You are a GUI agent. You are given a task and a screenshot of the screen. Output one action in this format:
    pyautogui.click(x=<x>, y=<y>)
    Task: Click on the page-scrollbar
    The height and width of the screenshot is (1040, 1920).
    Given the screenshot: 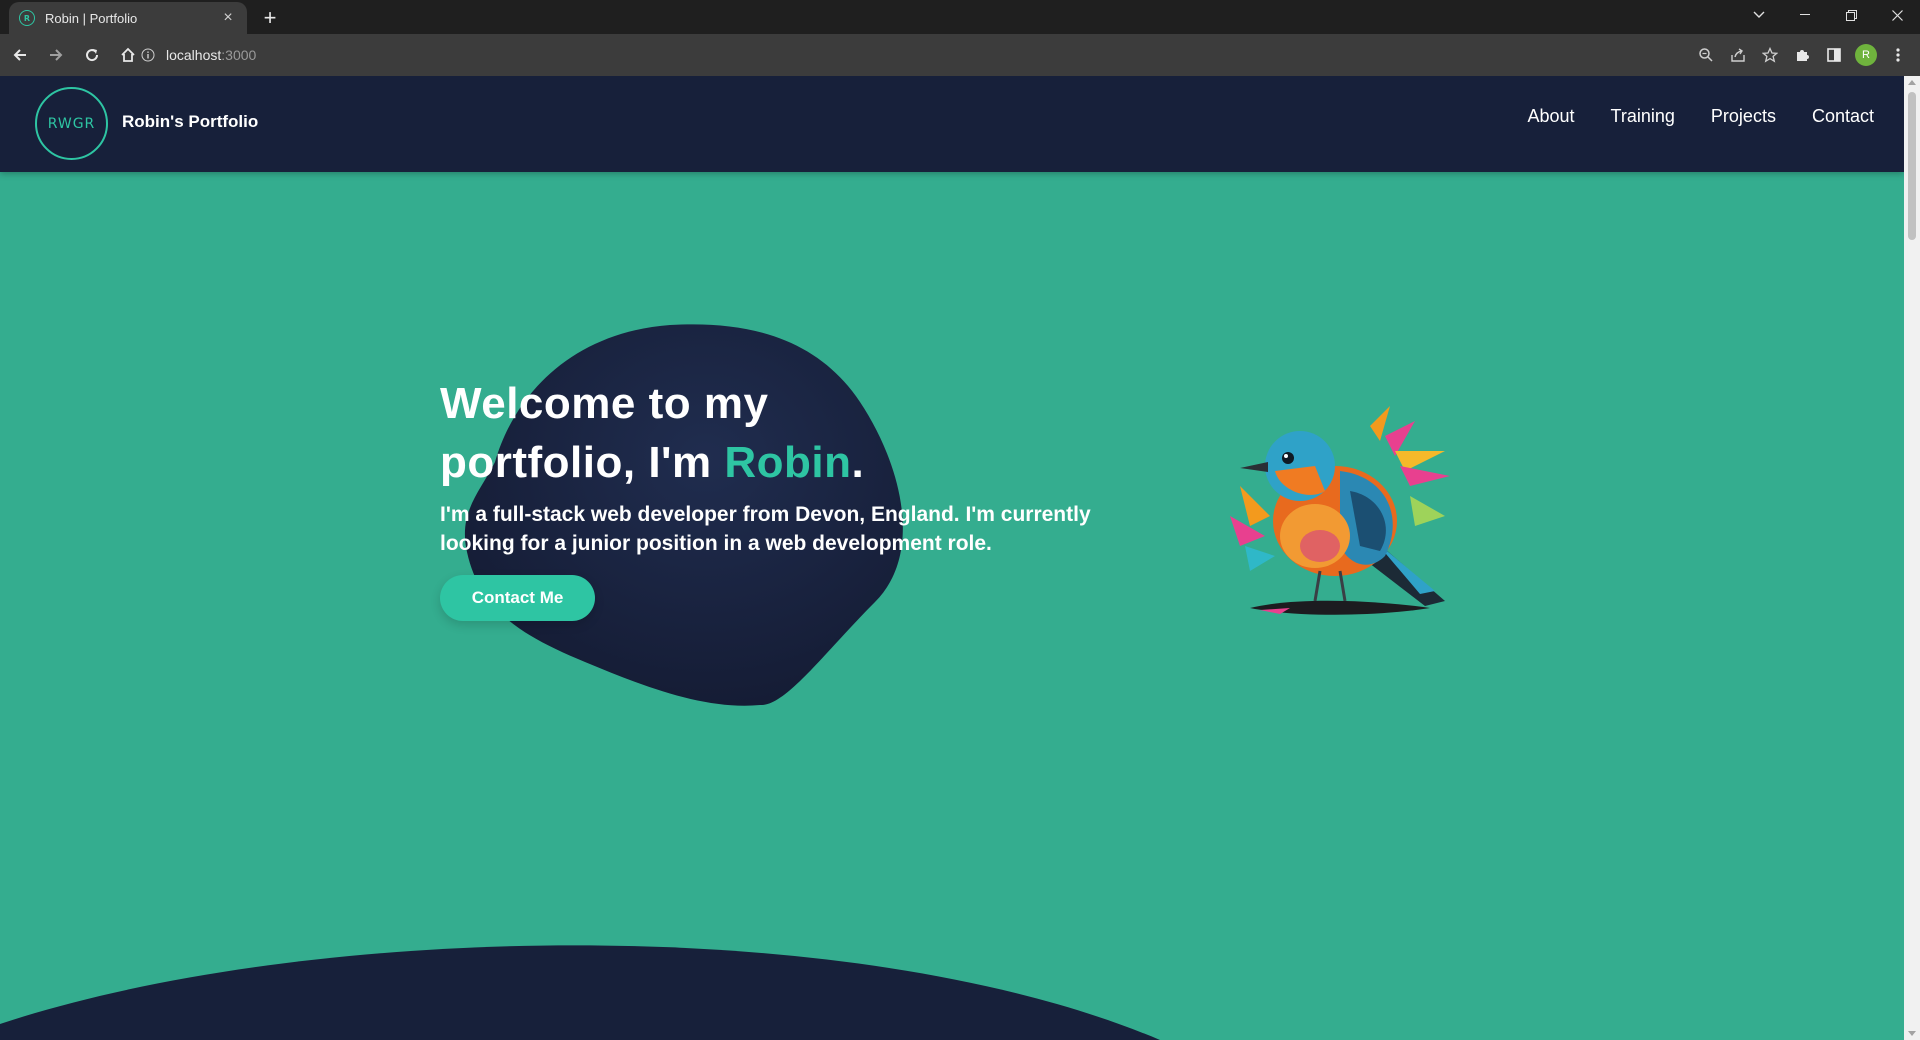 What is the action you would take?
    pyautogui.click(x=1912, y=558)
    